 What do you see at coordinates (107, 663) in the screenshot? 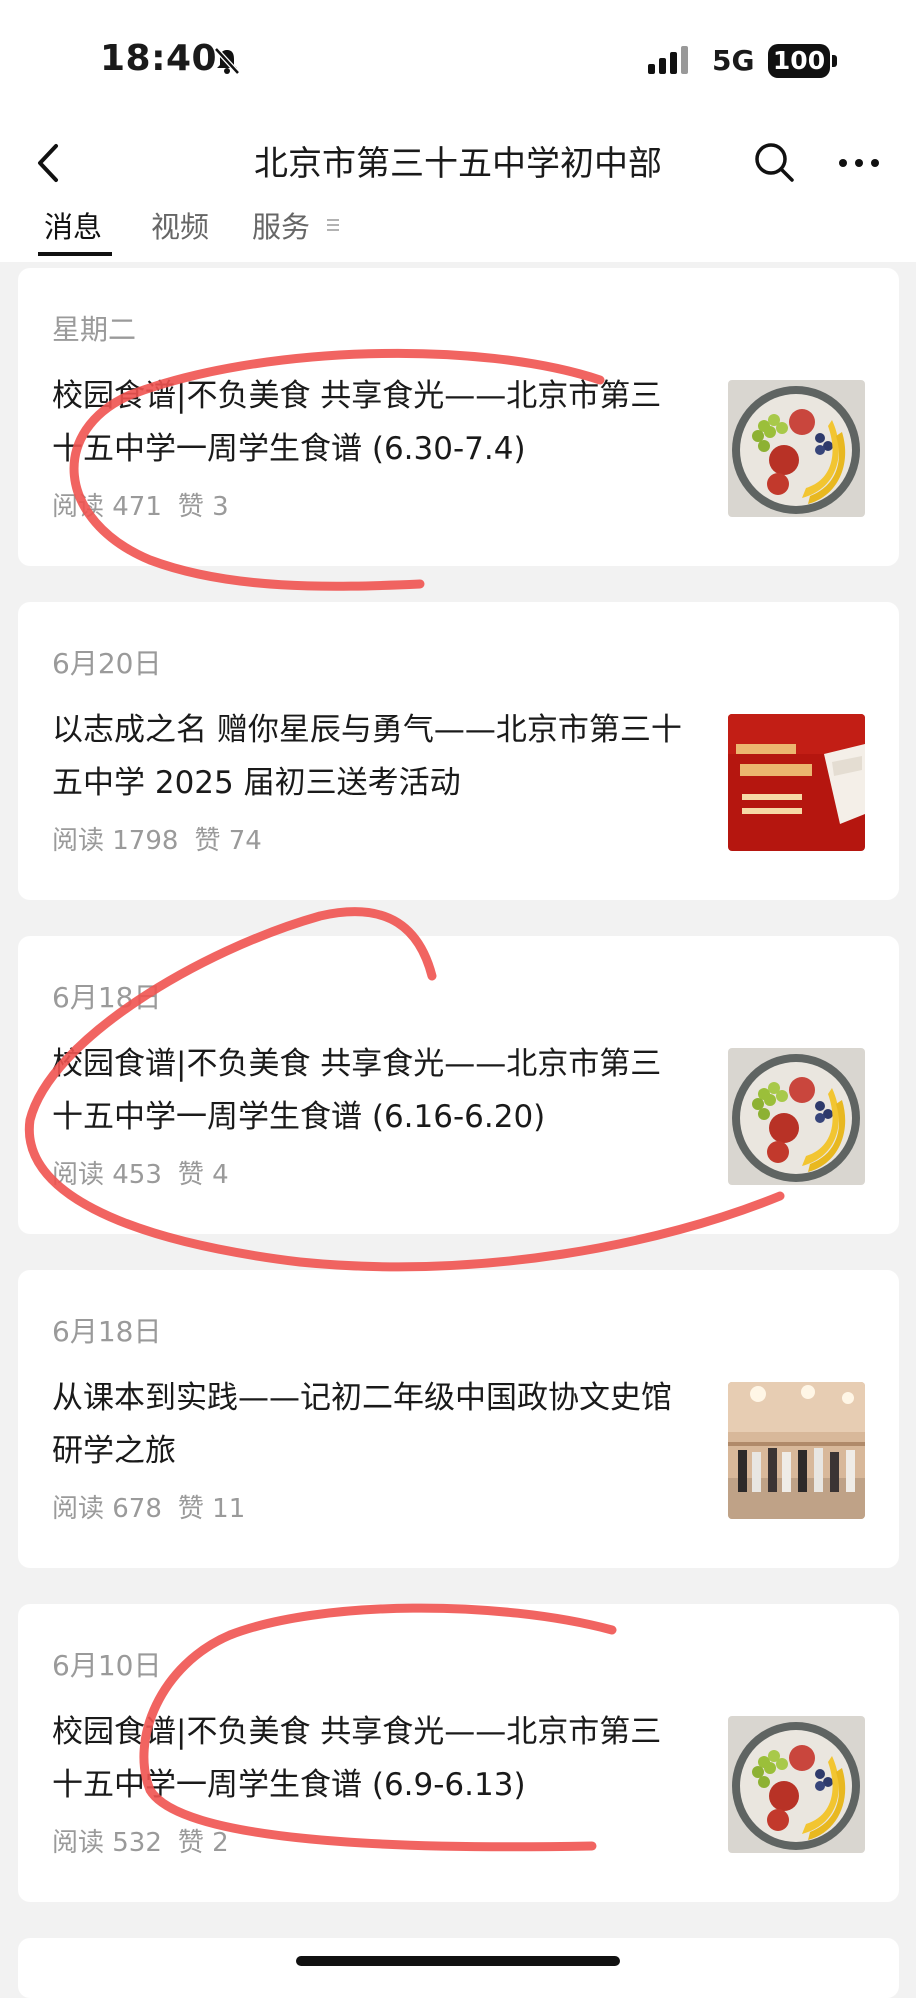
I see `article-date: 6月20日` at bounding box center [107, 663].